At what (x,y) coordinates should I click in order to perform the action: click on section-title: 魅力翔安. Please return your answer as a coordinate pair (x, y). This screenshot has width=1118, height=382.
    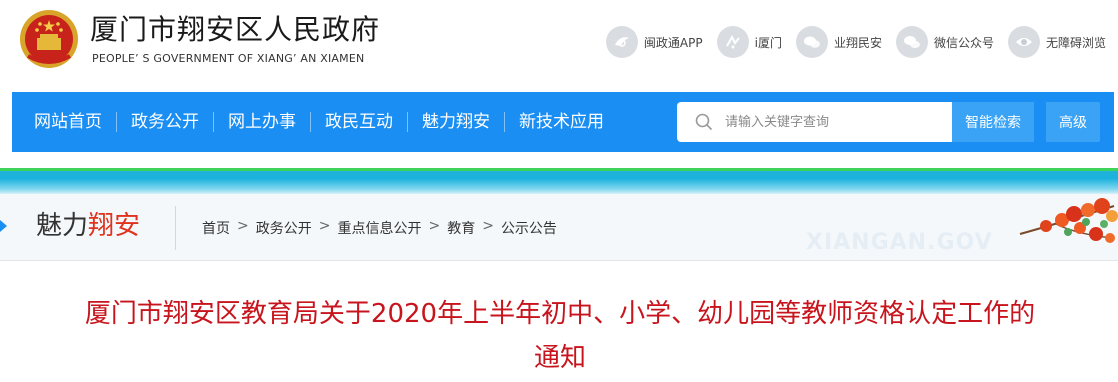
    Looking at the image, I should click on (88, 226).